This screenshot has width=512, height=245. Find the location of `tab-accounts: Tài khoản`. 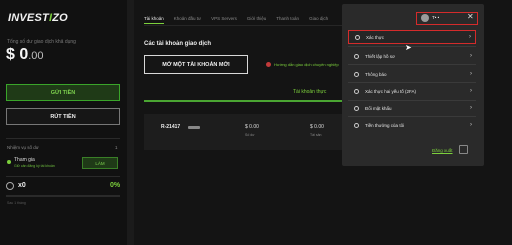

tab-accounts: Tài khoản is located at coordinates (154, 20).